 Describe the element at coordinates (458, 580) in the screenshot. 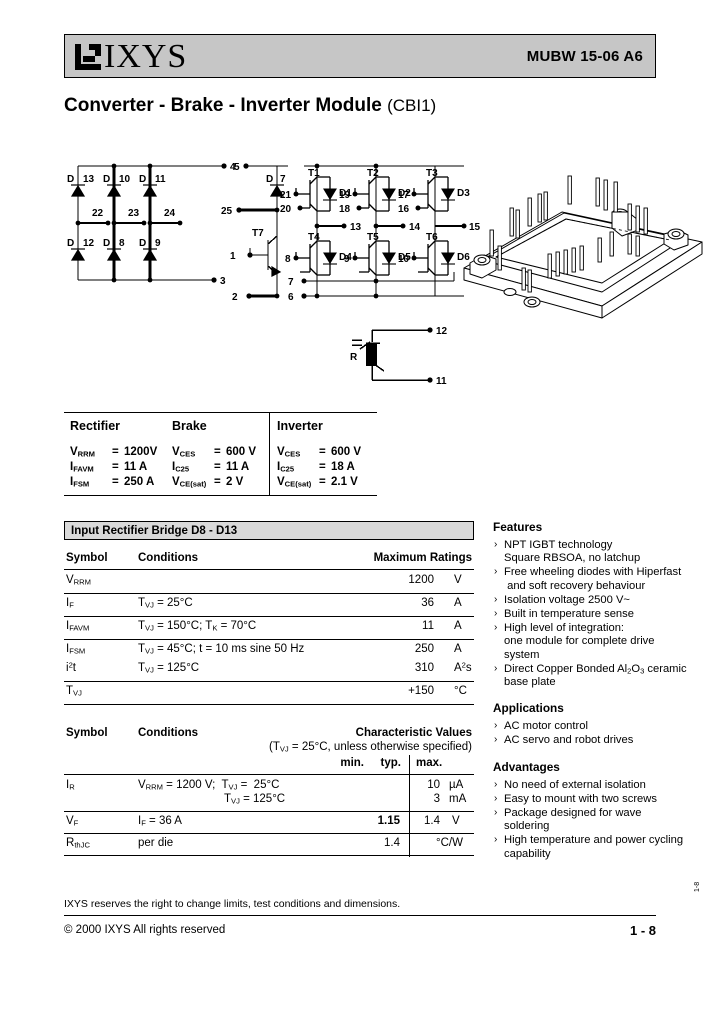

I see `t1-row-unit: V` at that location.